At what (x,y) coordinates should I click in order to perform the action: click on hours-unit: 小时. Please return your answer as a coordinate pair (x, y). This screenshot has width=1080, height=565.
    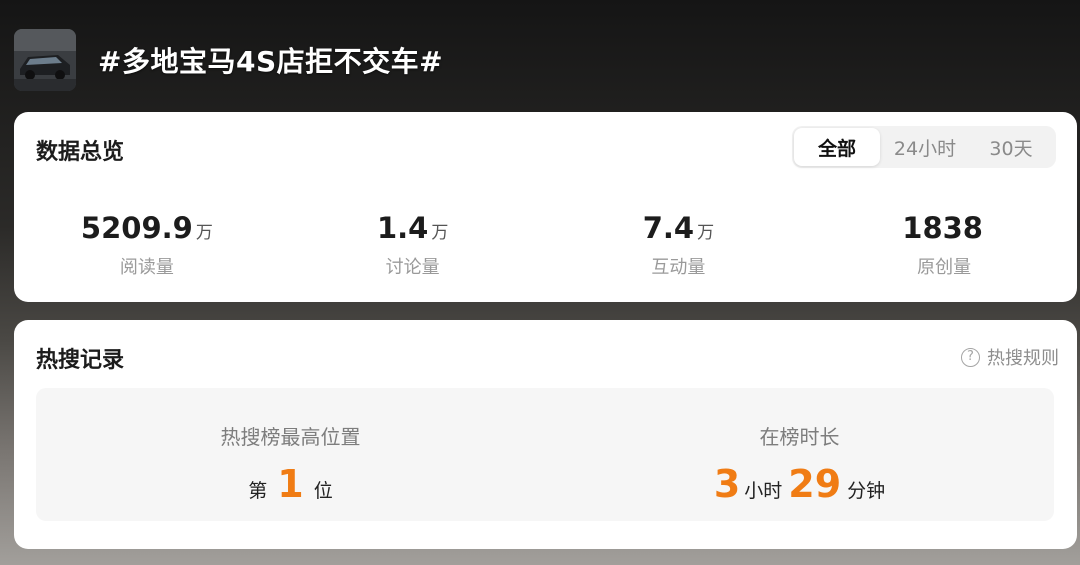
    Looking at the image, I should click on (763, 491).